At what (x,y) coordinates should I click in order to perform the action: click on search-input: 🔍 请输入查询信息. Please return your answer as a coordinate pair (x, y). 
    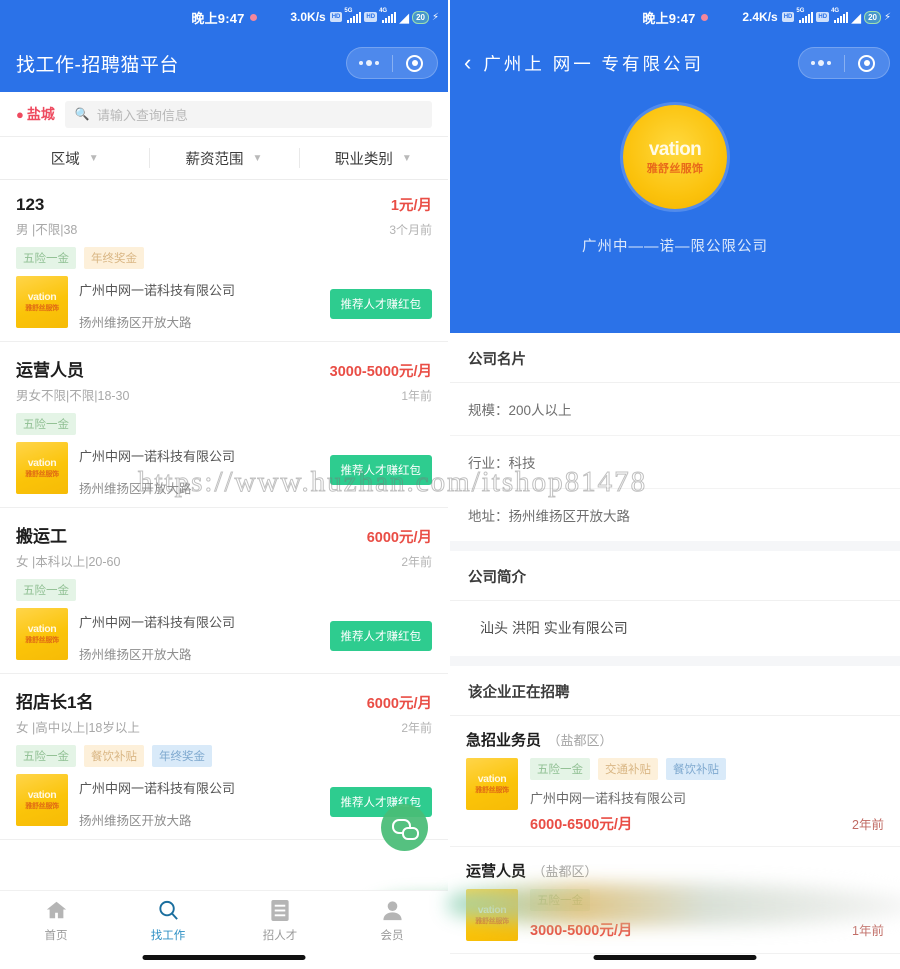
    Looking at the image, I should click on (248, 114).